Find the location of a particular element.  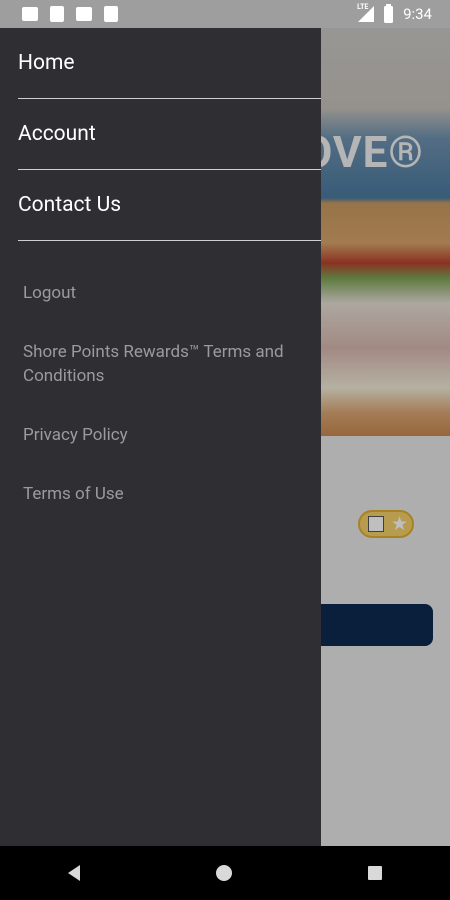

drawer-link-logout: Logout is located at coordinates (168, 293).